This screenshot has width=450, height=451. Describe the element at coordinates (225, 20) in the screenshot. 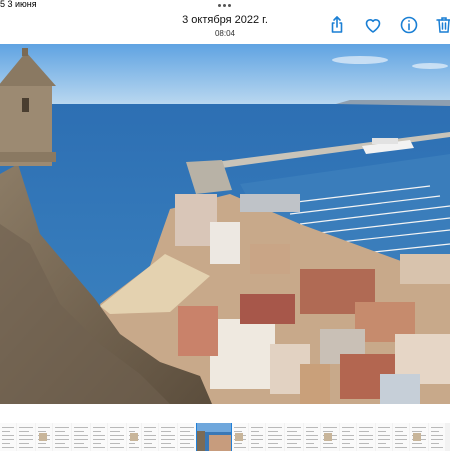

I see `photo-date: 3 октября 2022 г.` at that location.